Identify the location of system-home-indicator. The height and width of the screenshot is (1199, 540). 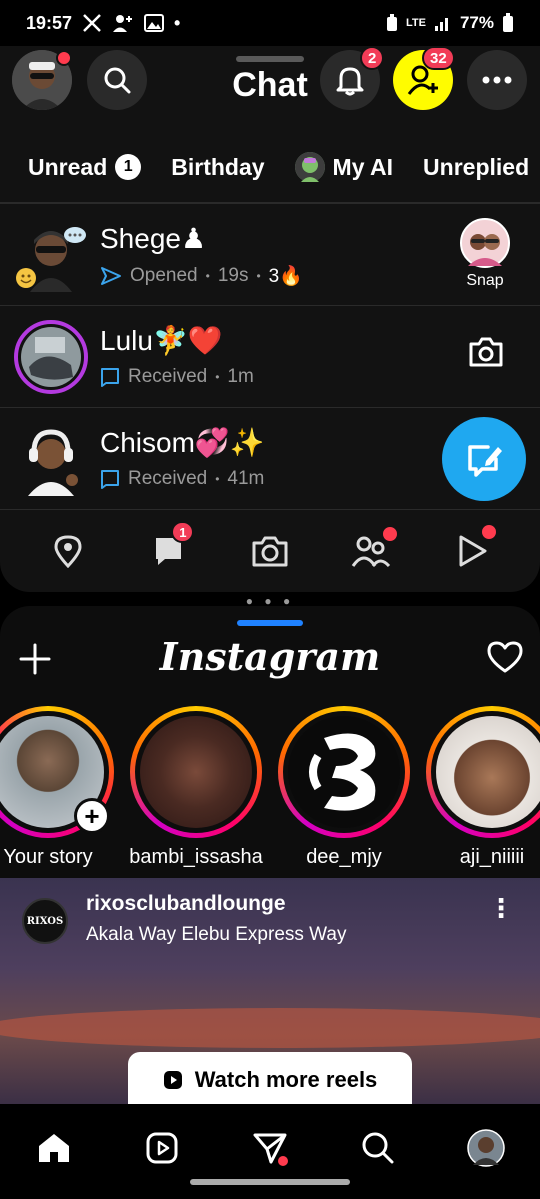
(270, 1182).